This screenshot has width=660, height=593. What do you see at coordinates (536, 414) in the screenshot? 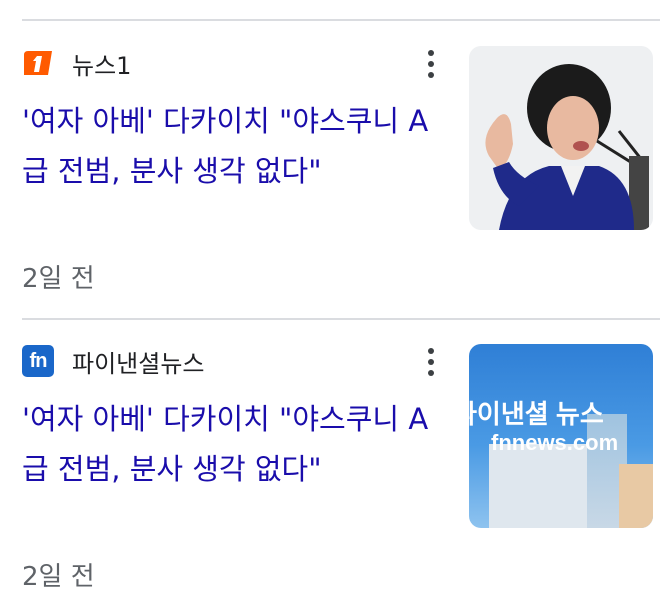
I see `thumbnail-brand-text: 파이낸셜 뉴스` at bounding box center [536, 414].